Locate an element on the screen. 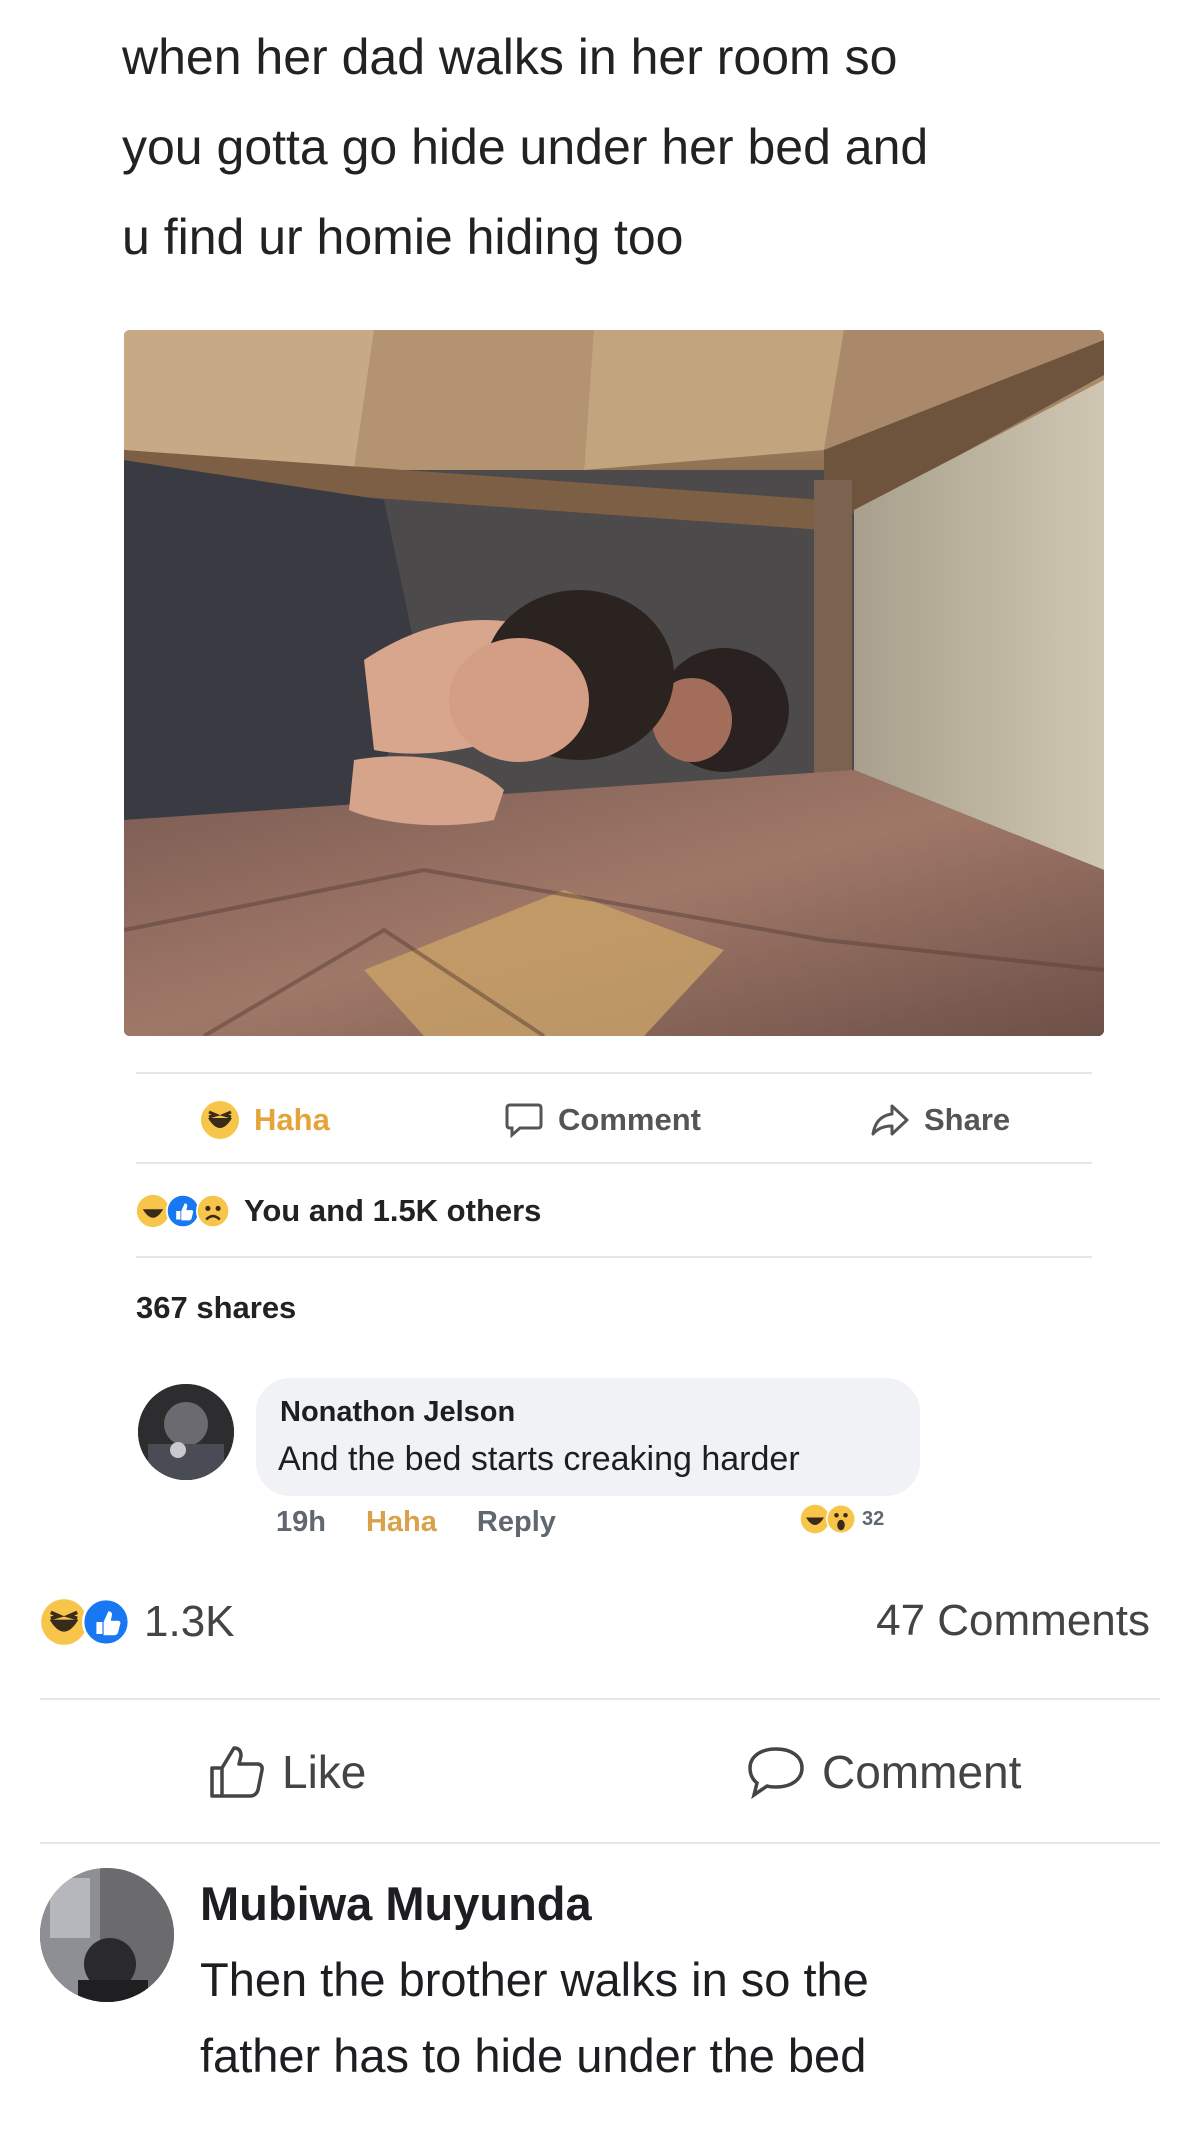  comment-reactions: 32 is located at coordinates (842, 1519).